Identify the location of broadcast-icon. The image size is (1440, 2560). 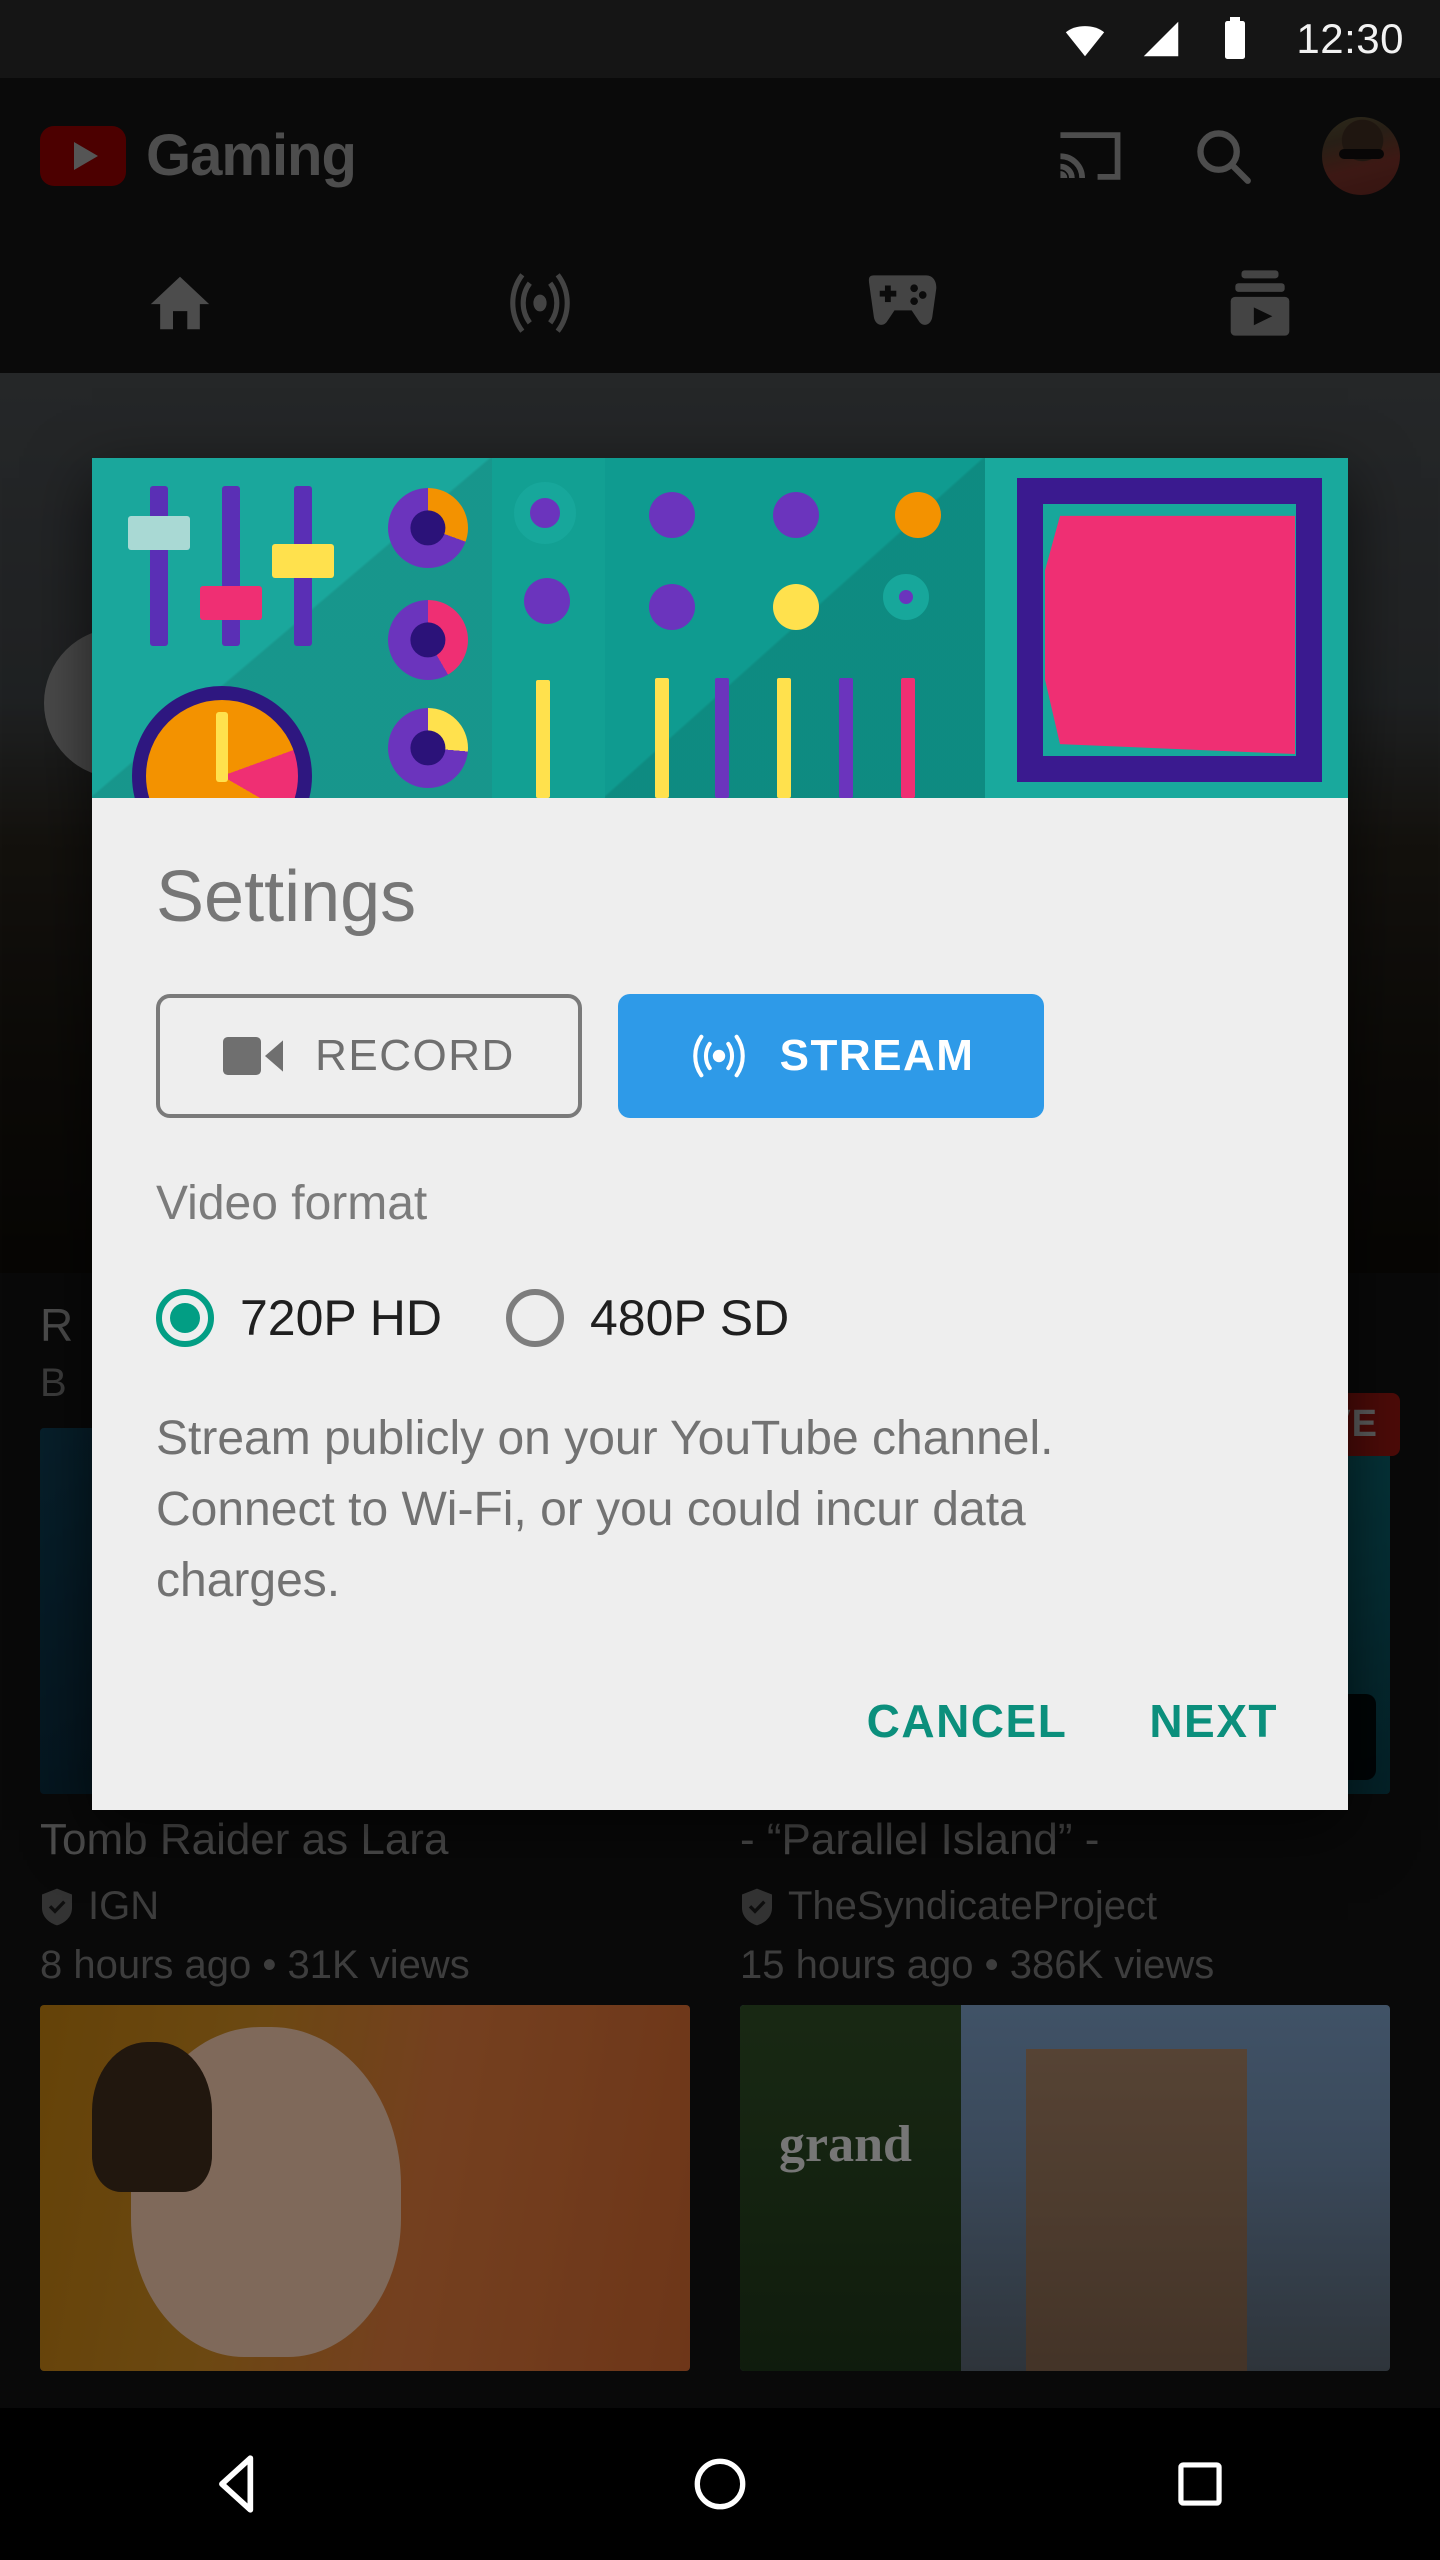
(718, 1056).